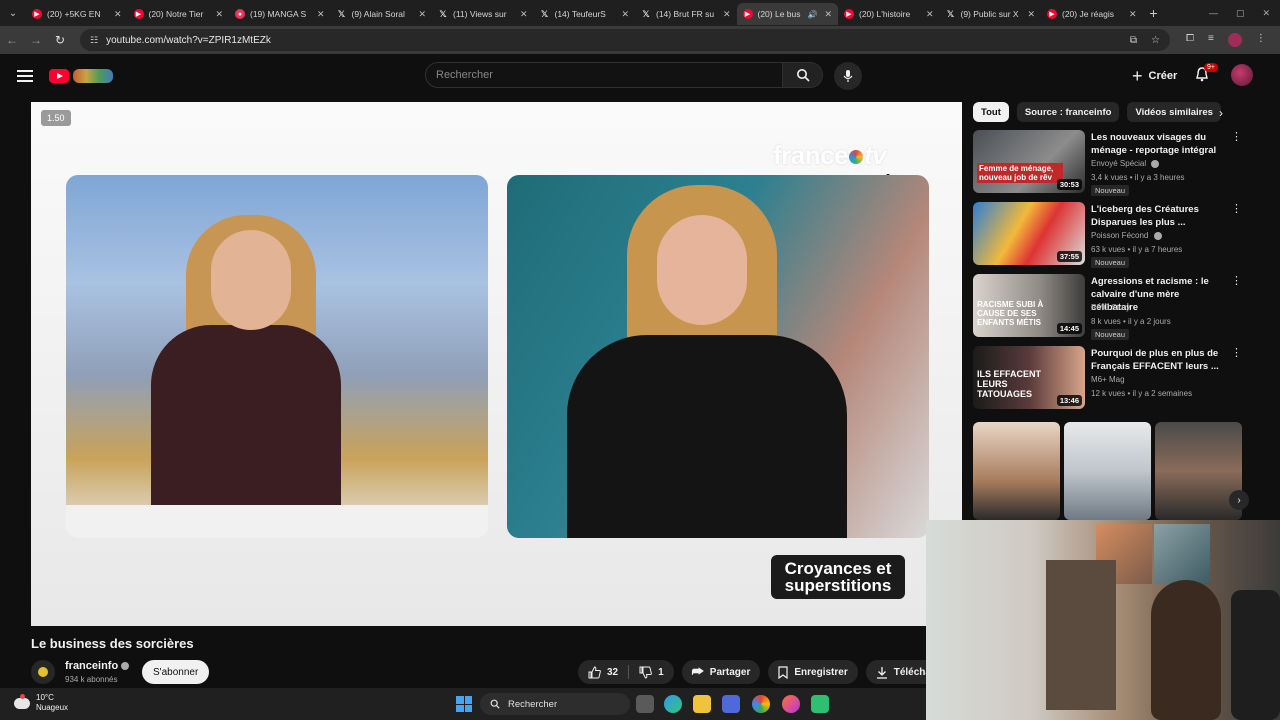 The image size is (1280, 720). I want to click on tab-title: (14) TeufeurS, so click(580, 14).